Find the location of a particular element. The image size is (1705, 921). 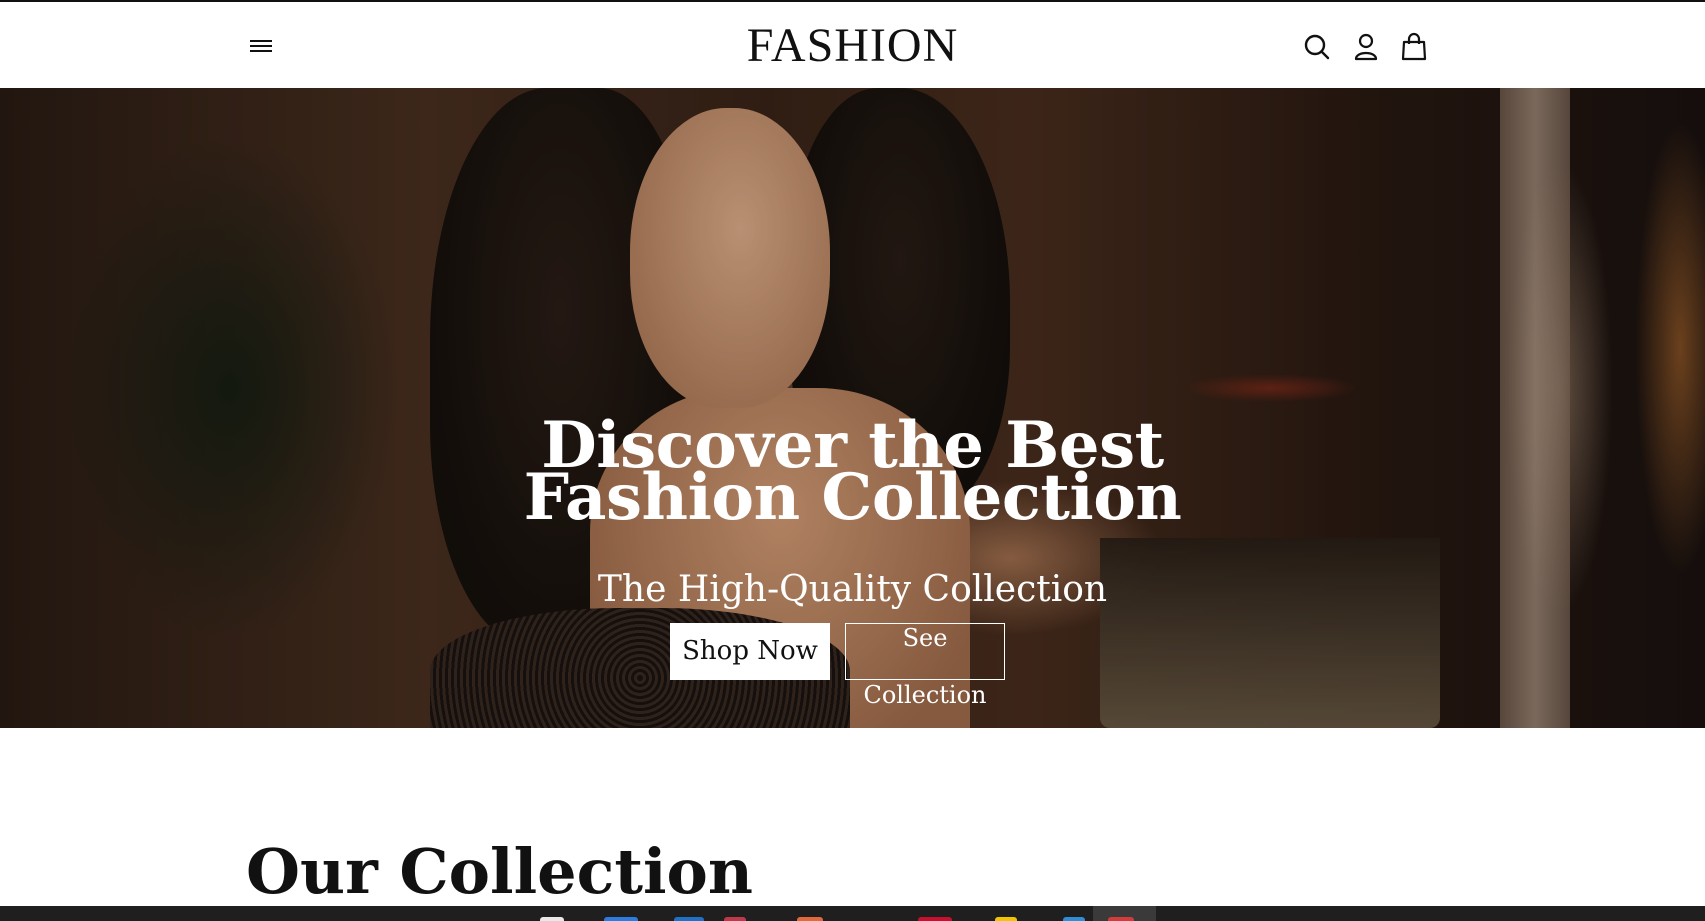

brand-logo: FASHION is located at coordinates (852, 45).